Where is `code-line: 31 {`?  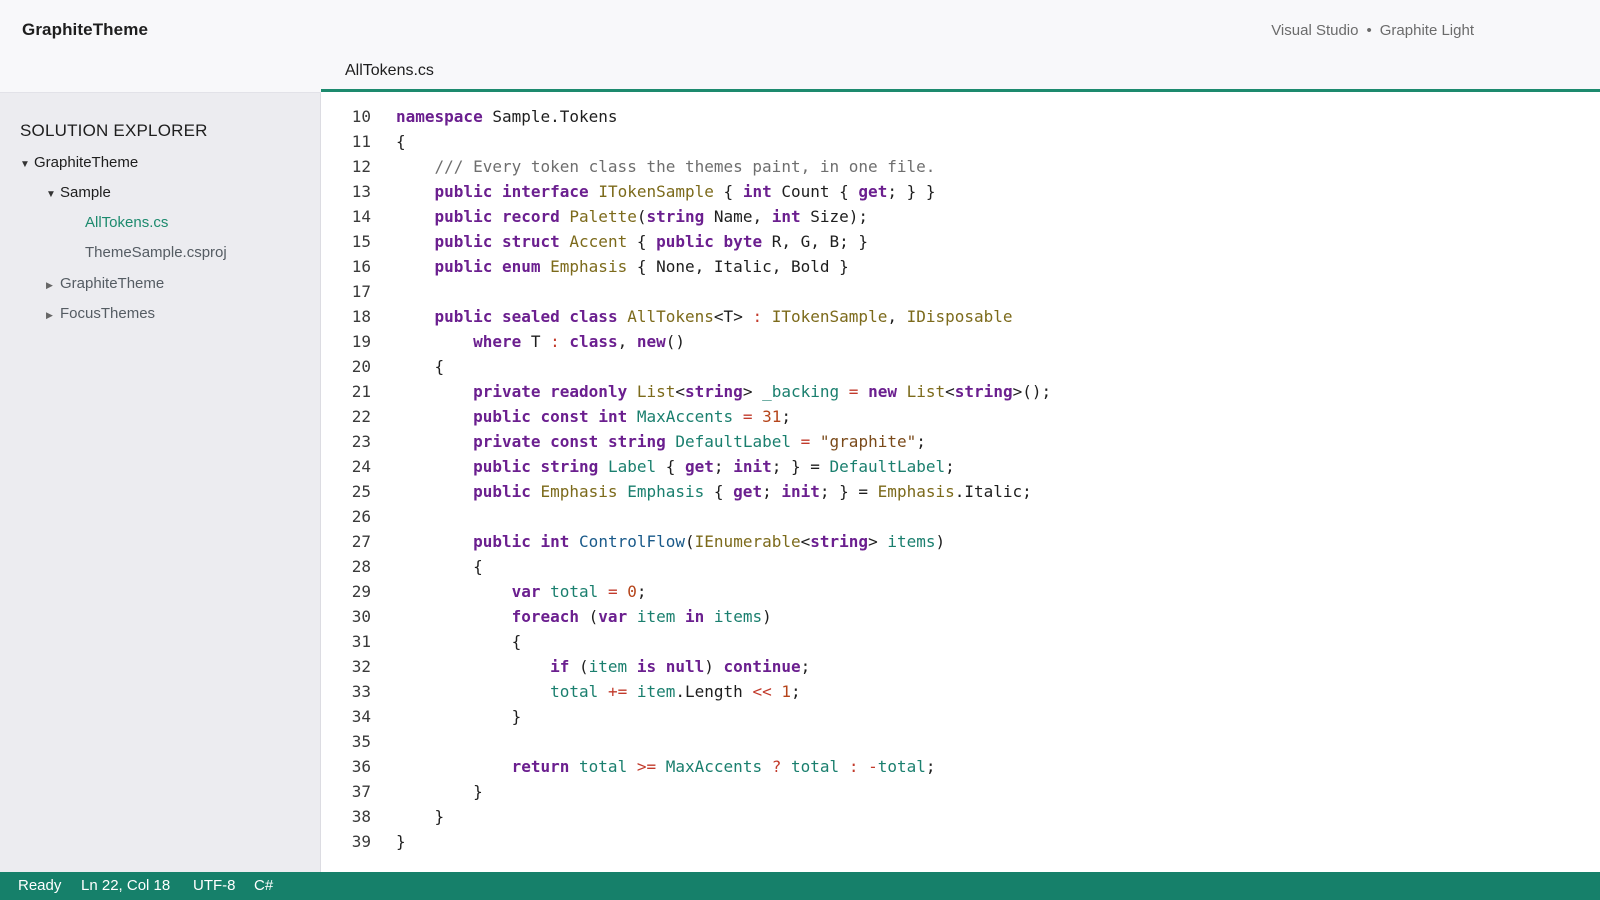
code-line: 31 { is located at coordinates (960, 641).